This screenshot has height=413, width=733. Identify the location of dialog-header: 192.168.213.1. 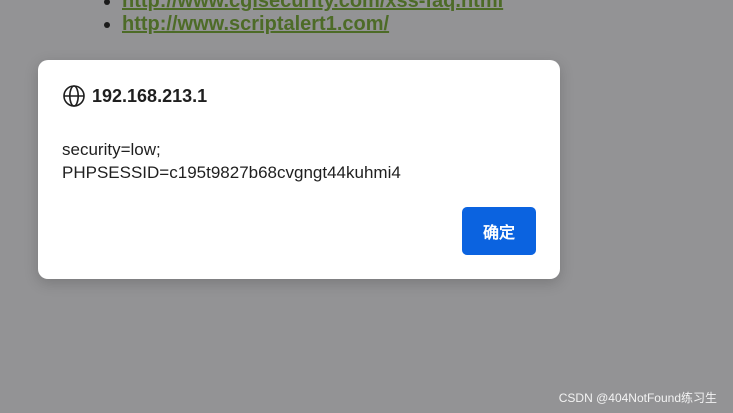
(134, 96).